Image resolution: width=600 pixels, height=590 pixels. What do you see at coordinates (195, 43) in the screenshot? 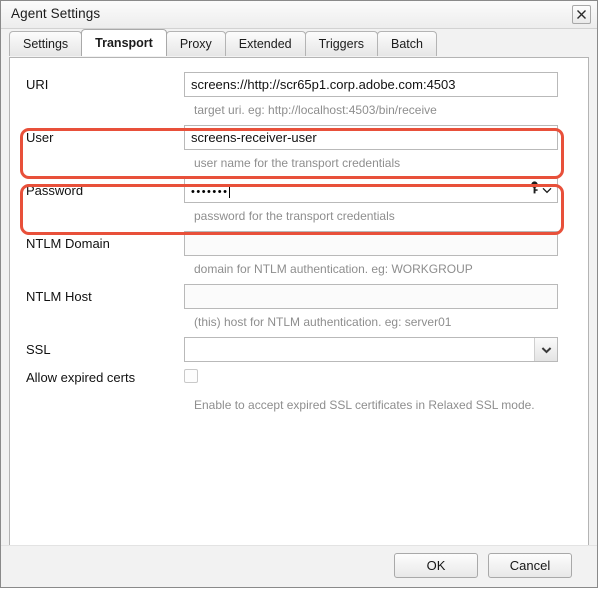
I see `tab-proxy: Proxy` at bounding box center [195, 43].